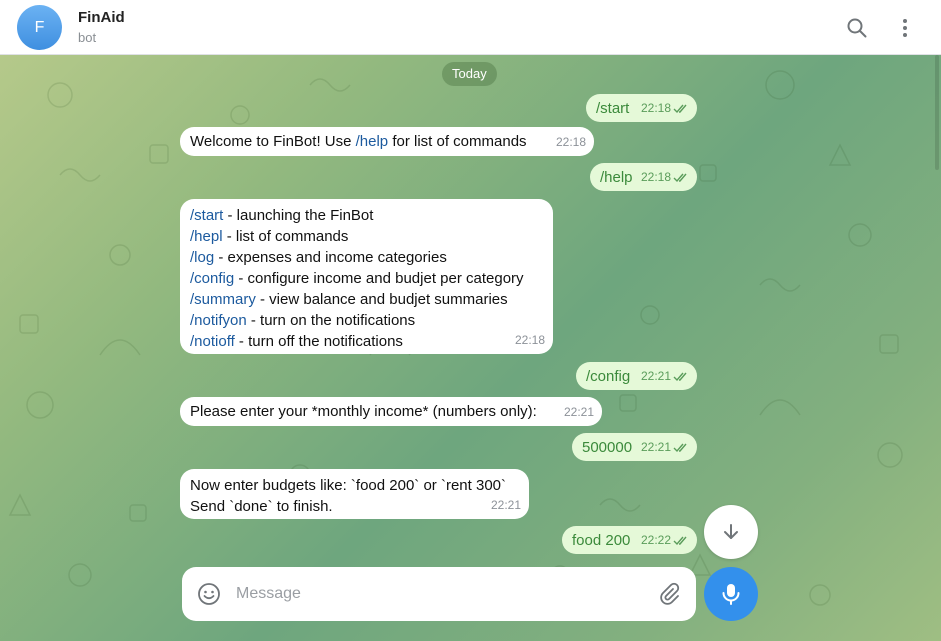 The height and width of the screenshot is (641, 941). What do you see at coordinates (372, 141) in the screenshot?
I see `command-link: /help` at bounding box center [372, 141].